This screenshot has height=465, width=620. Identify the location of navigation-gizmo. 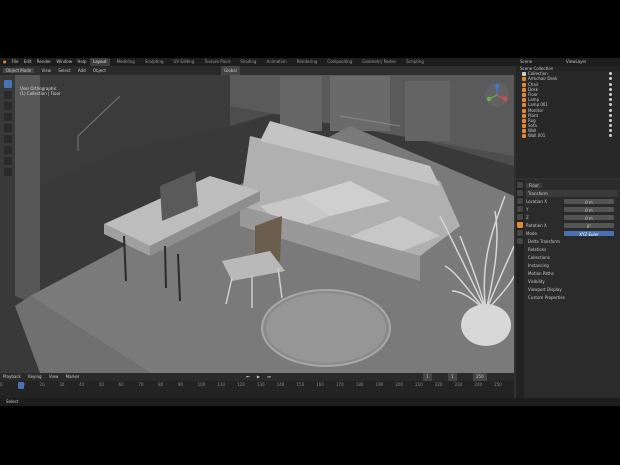
(497, 95).